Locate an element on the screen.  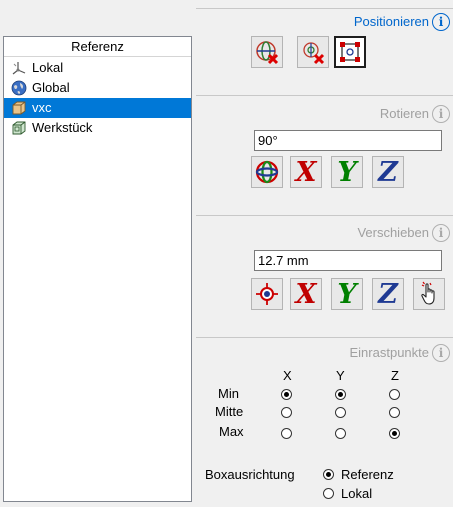
verschieben-title: Verschieben i is located at coordinates (403, 233).